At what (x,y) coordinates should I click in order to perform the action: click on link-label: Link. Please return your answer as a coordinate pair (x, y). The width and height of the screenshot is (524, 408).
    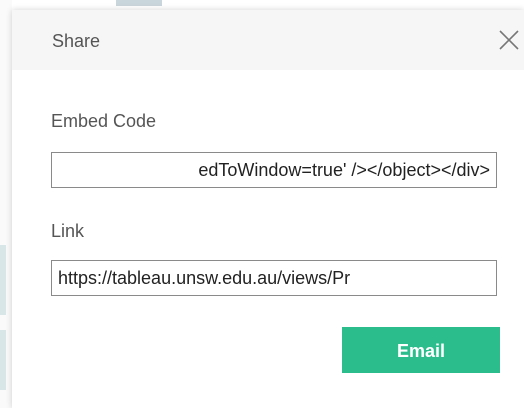
    Looking at the image, I should click on (68, 231).